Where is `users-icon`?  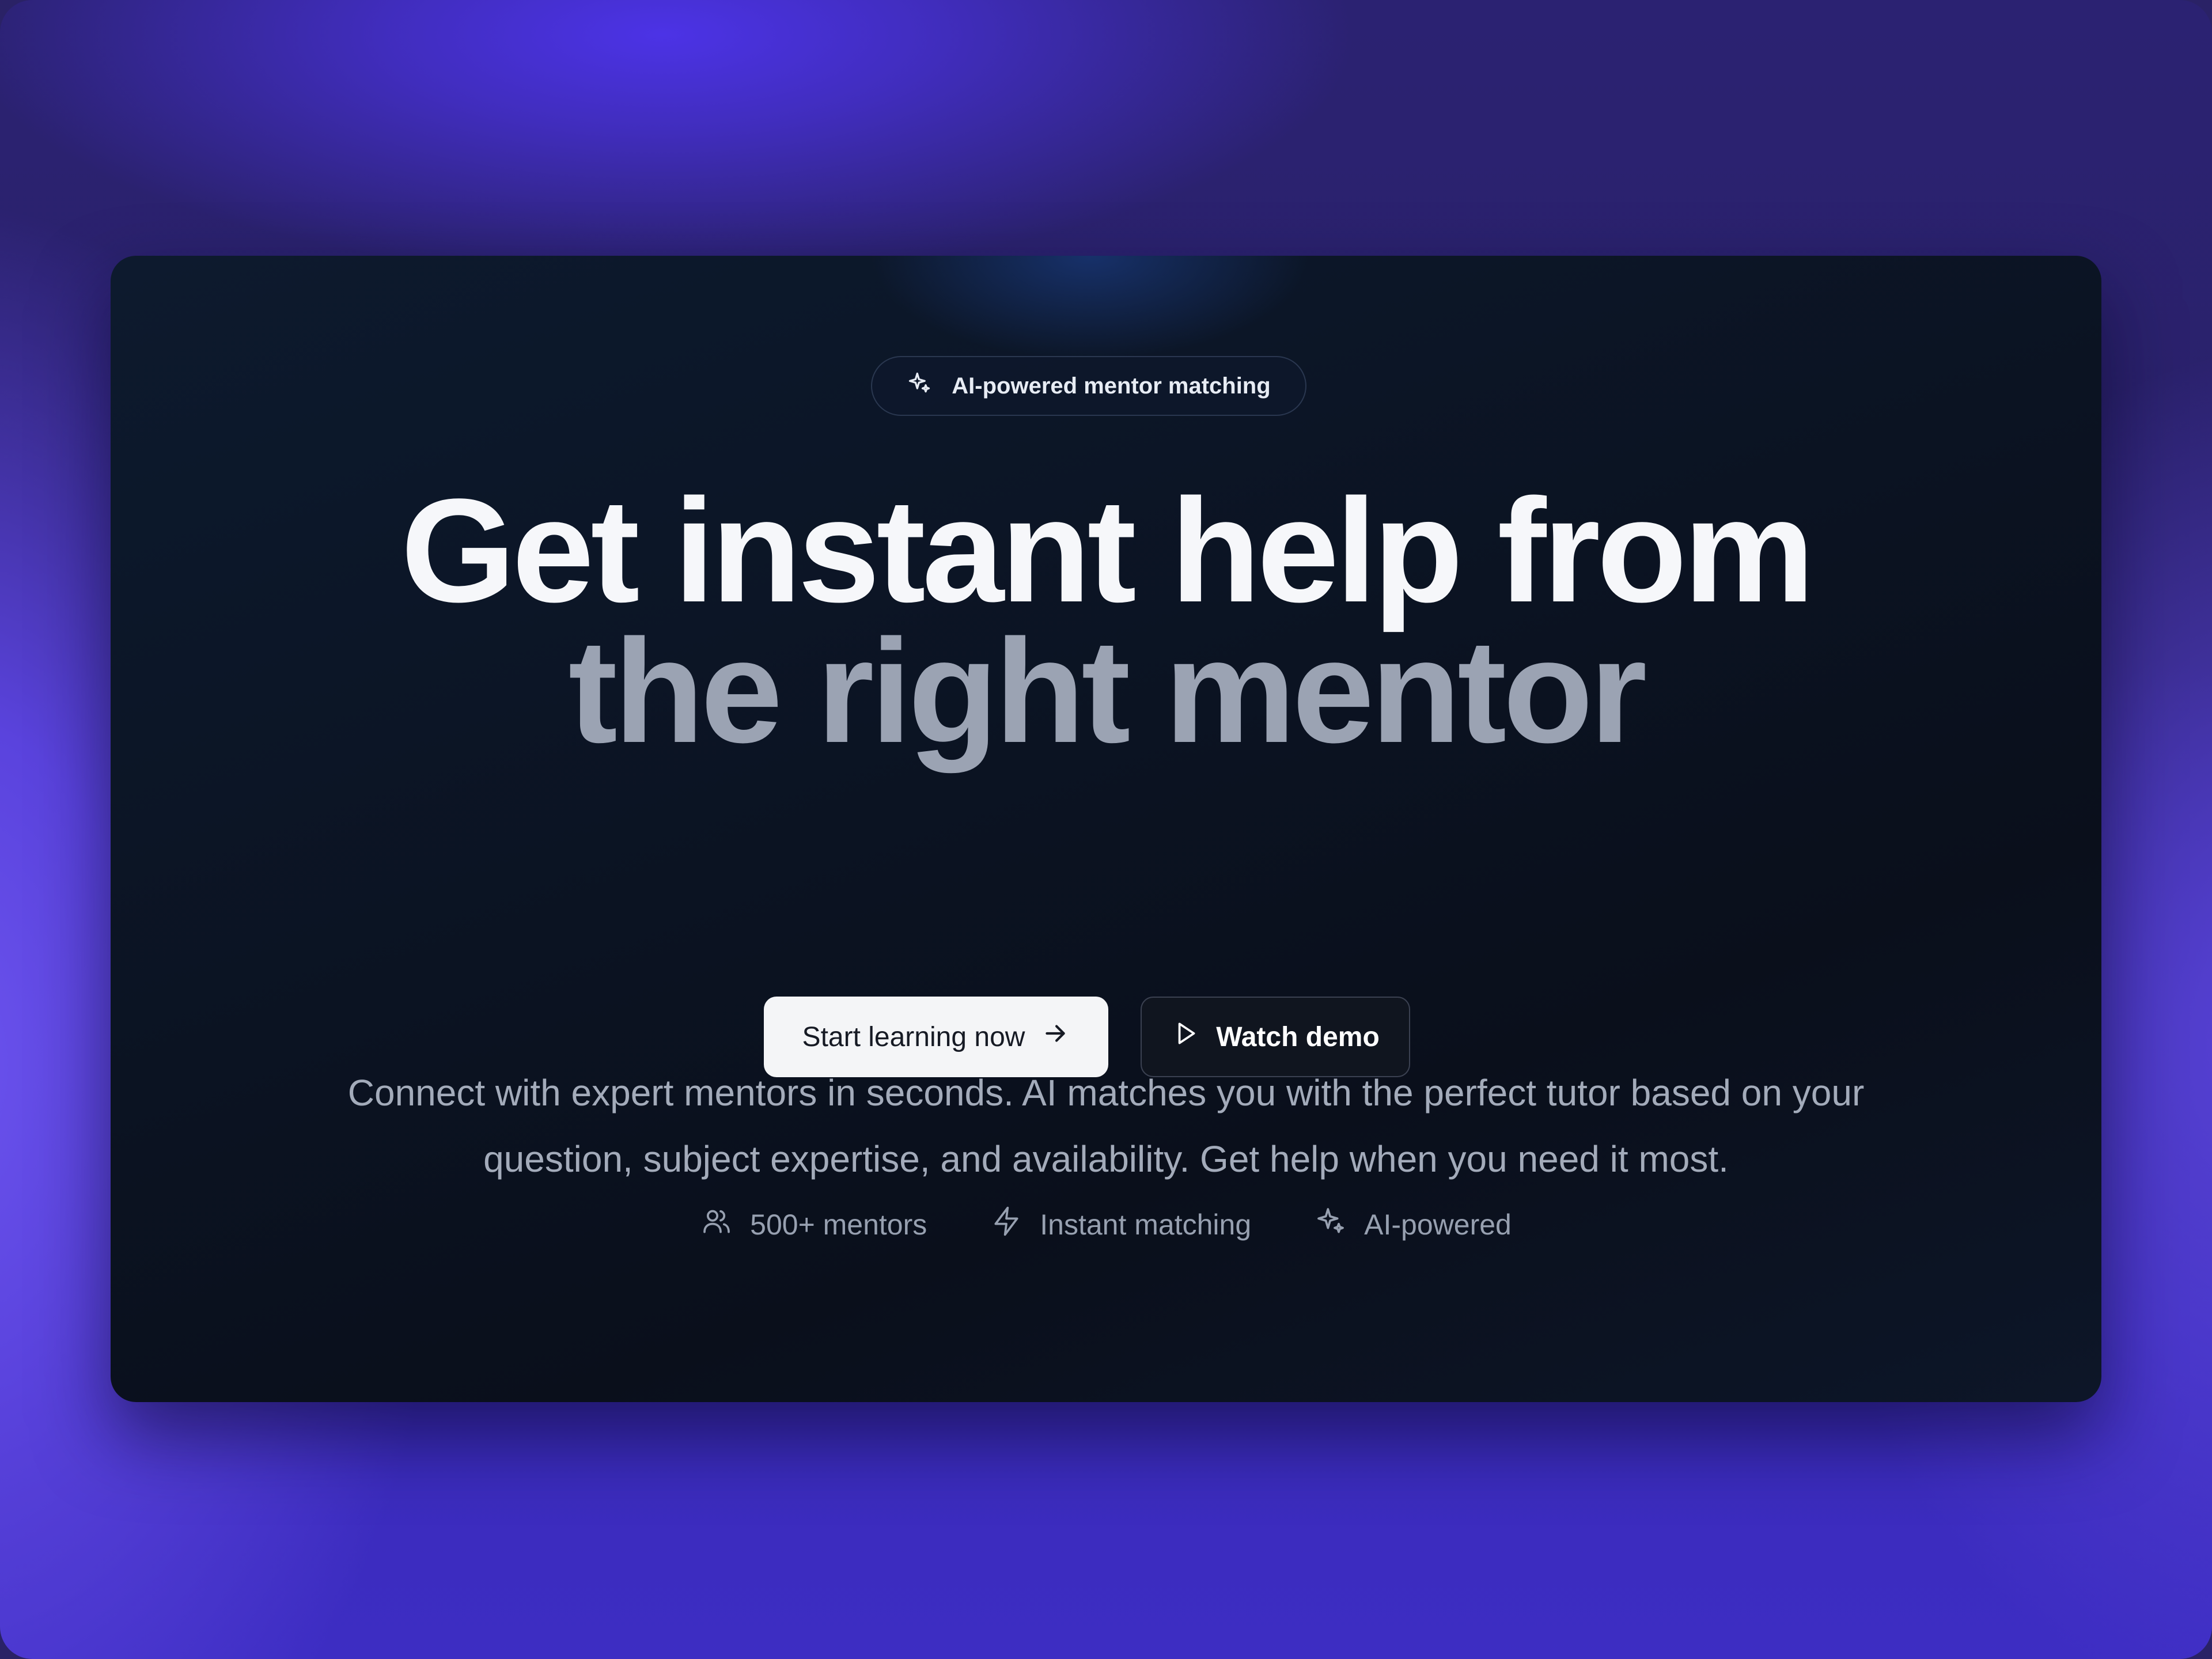 users-icon is located at coordinates (716, 1224).